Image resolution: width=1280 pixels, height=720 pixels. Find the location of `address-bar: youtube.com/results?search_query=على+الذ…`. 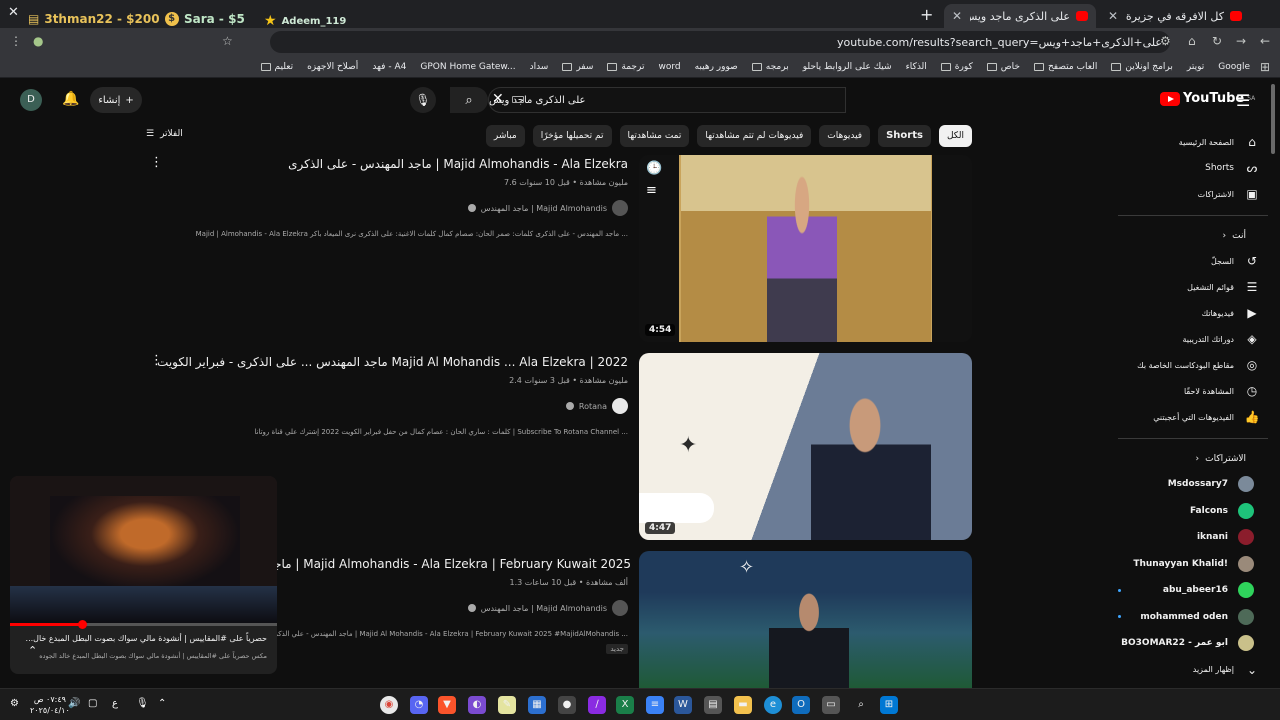

address-bar: youtube.com/results?search_query=على+الذ… is located at coordinates (720, 42).